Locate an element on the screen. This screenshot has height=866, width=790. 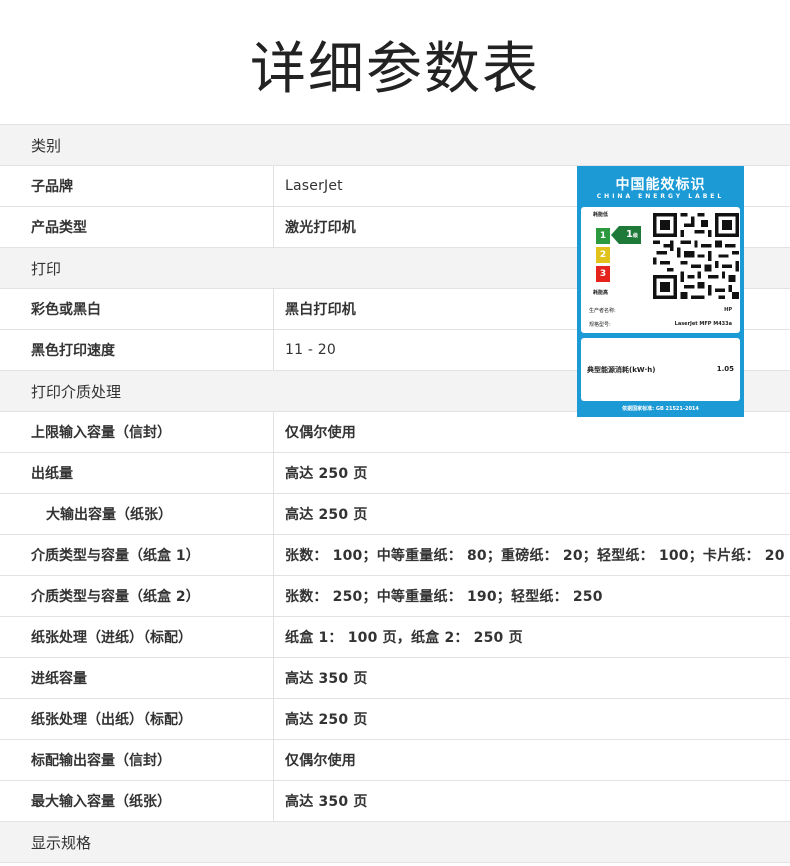
spec-value: 纸盒 1： 100 页，纸盒 2： 250 页 is located at coordinates (404, 638).